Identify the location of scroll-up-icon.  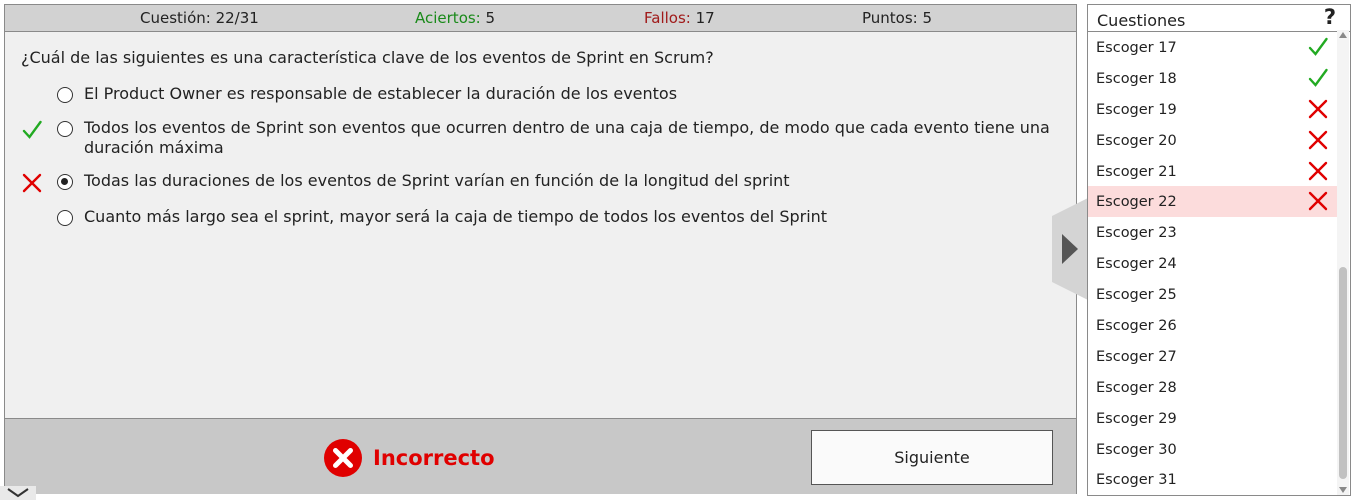
(1343, 35).